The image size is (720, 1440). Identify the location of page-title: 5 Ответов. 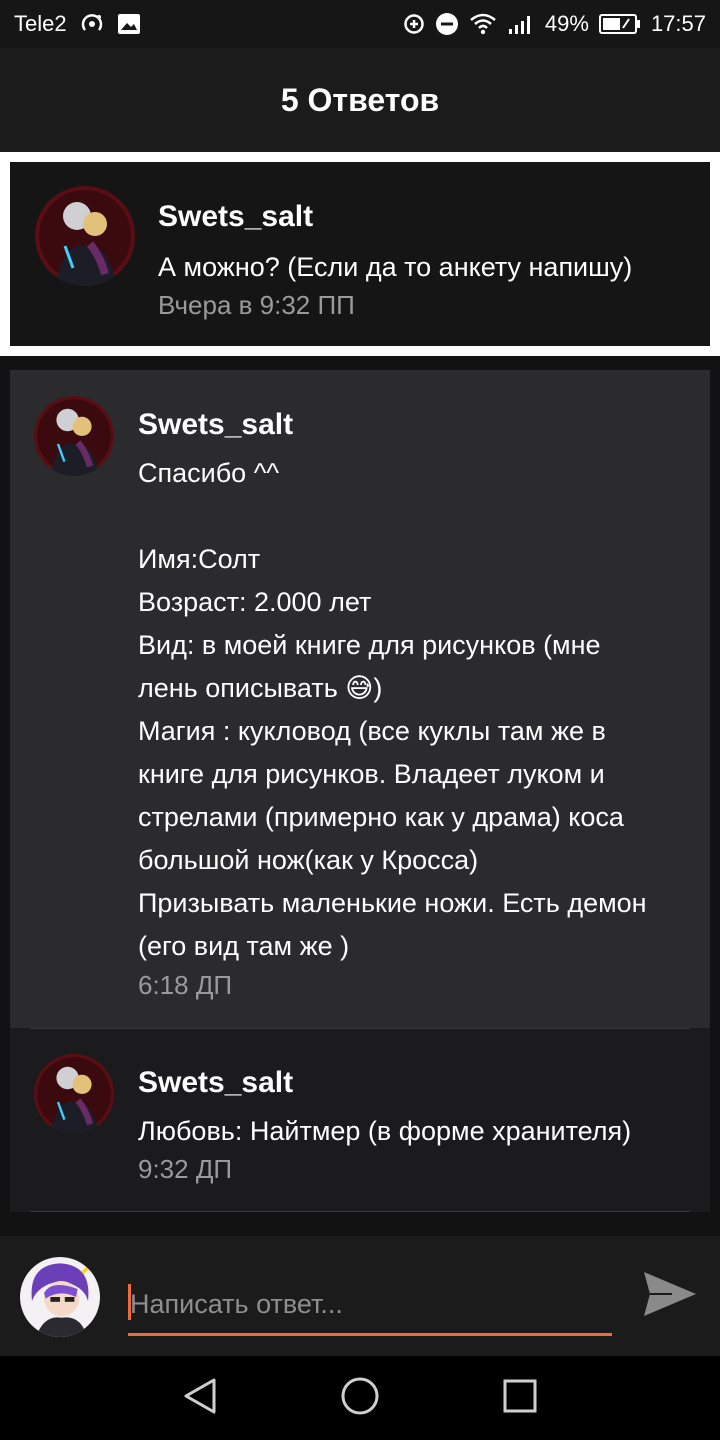
(360, 99).